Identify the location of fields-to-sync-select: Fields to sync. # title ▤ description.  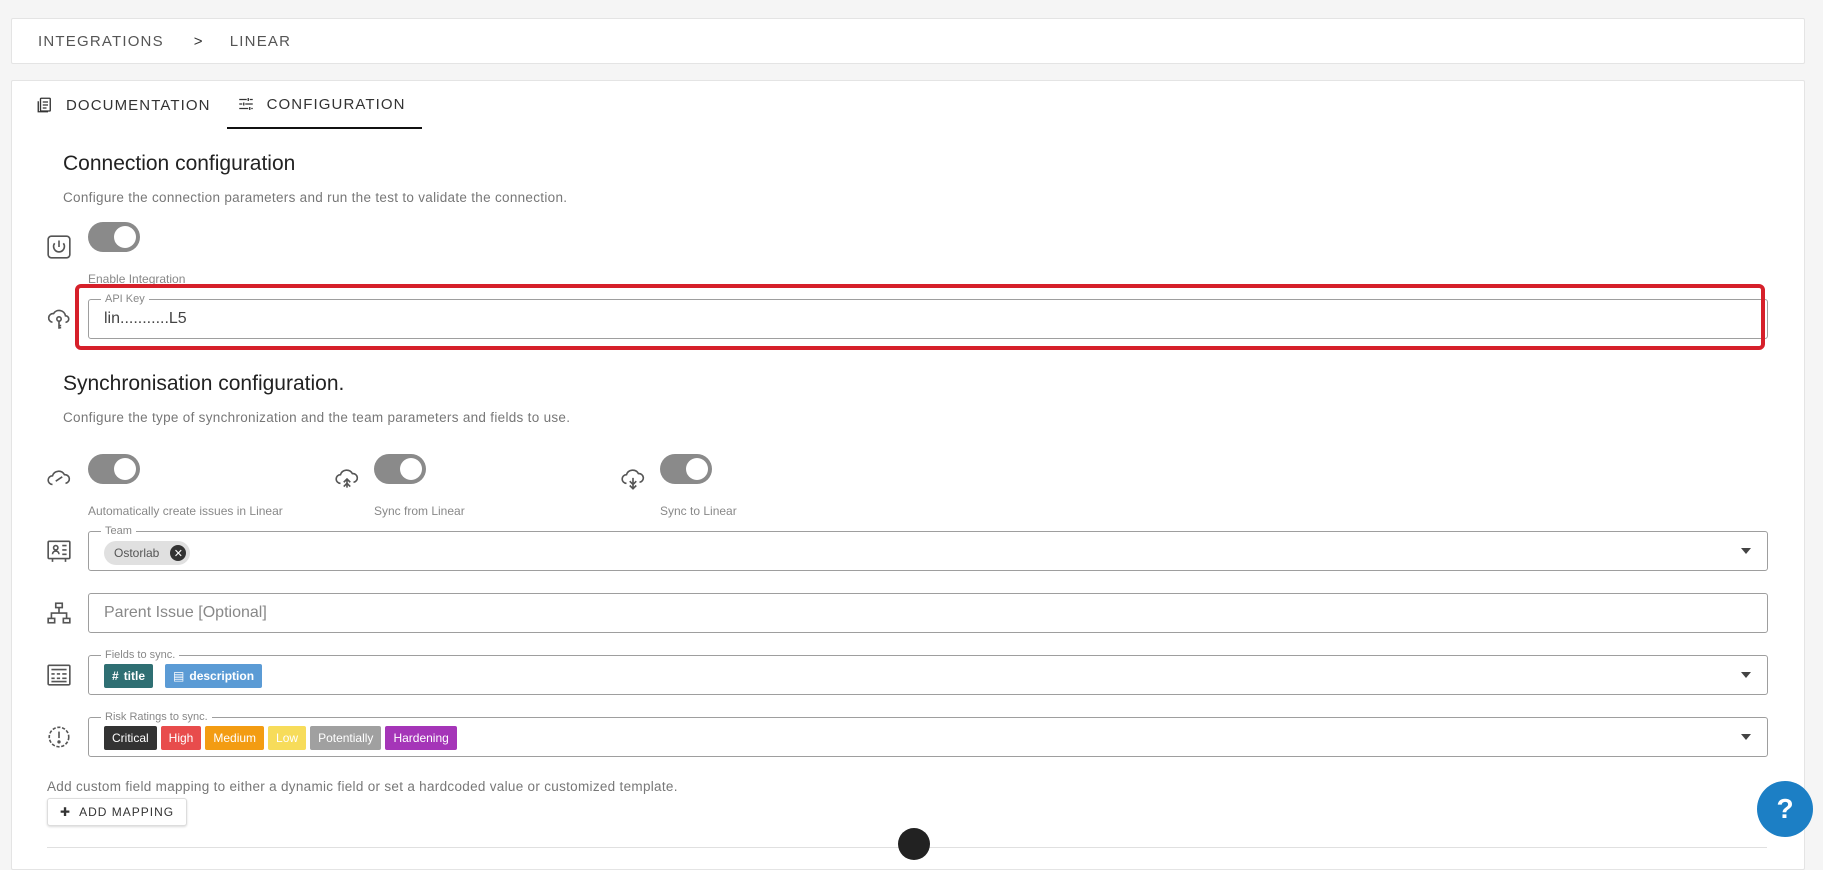
(928, 671).